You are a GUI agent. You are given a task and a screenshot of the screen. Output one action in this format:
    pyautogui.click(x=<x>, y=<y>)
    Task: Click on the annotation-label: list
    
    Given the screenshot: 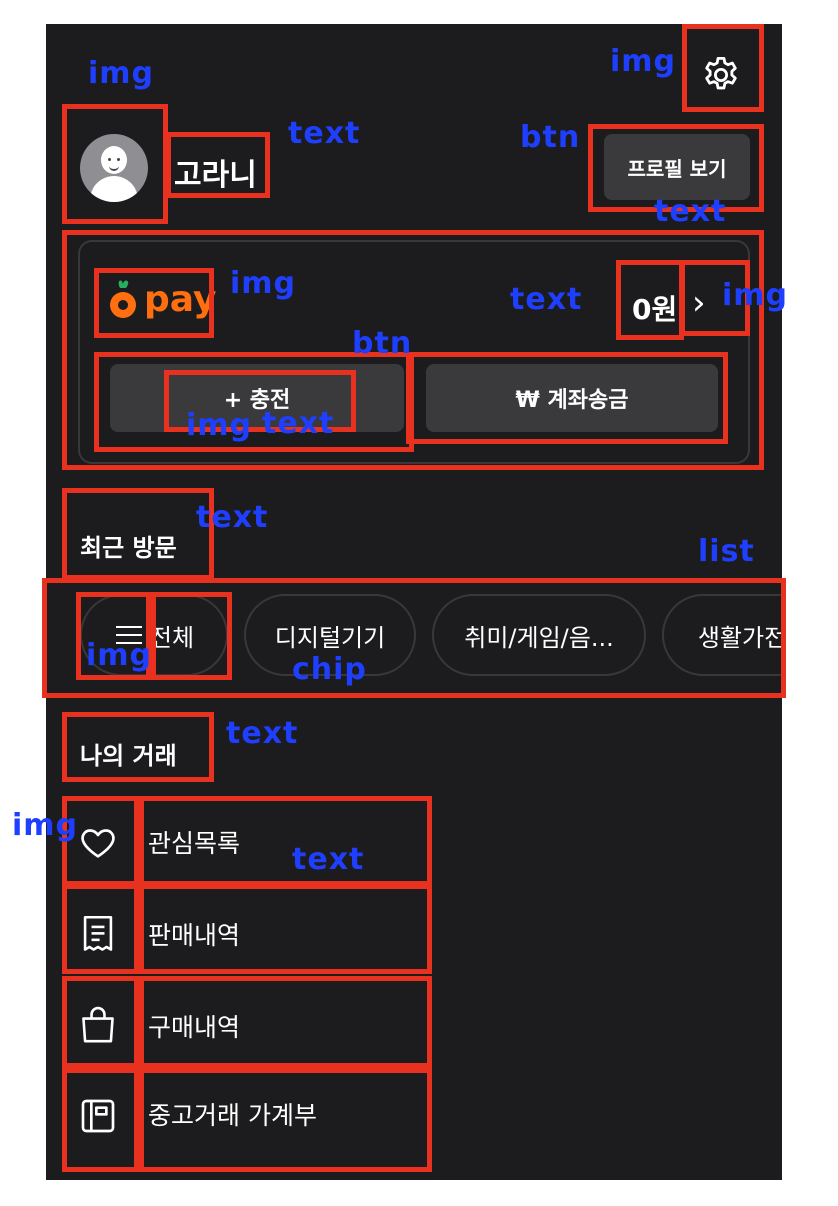 What is the action you would take?
    pyautogui.click(x=726, y=551)
    